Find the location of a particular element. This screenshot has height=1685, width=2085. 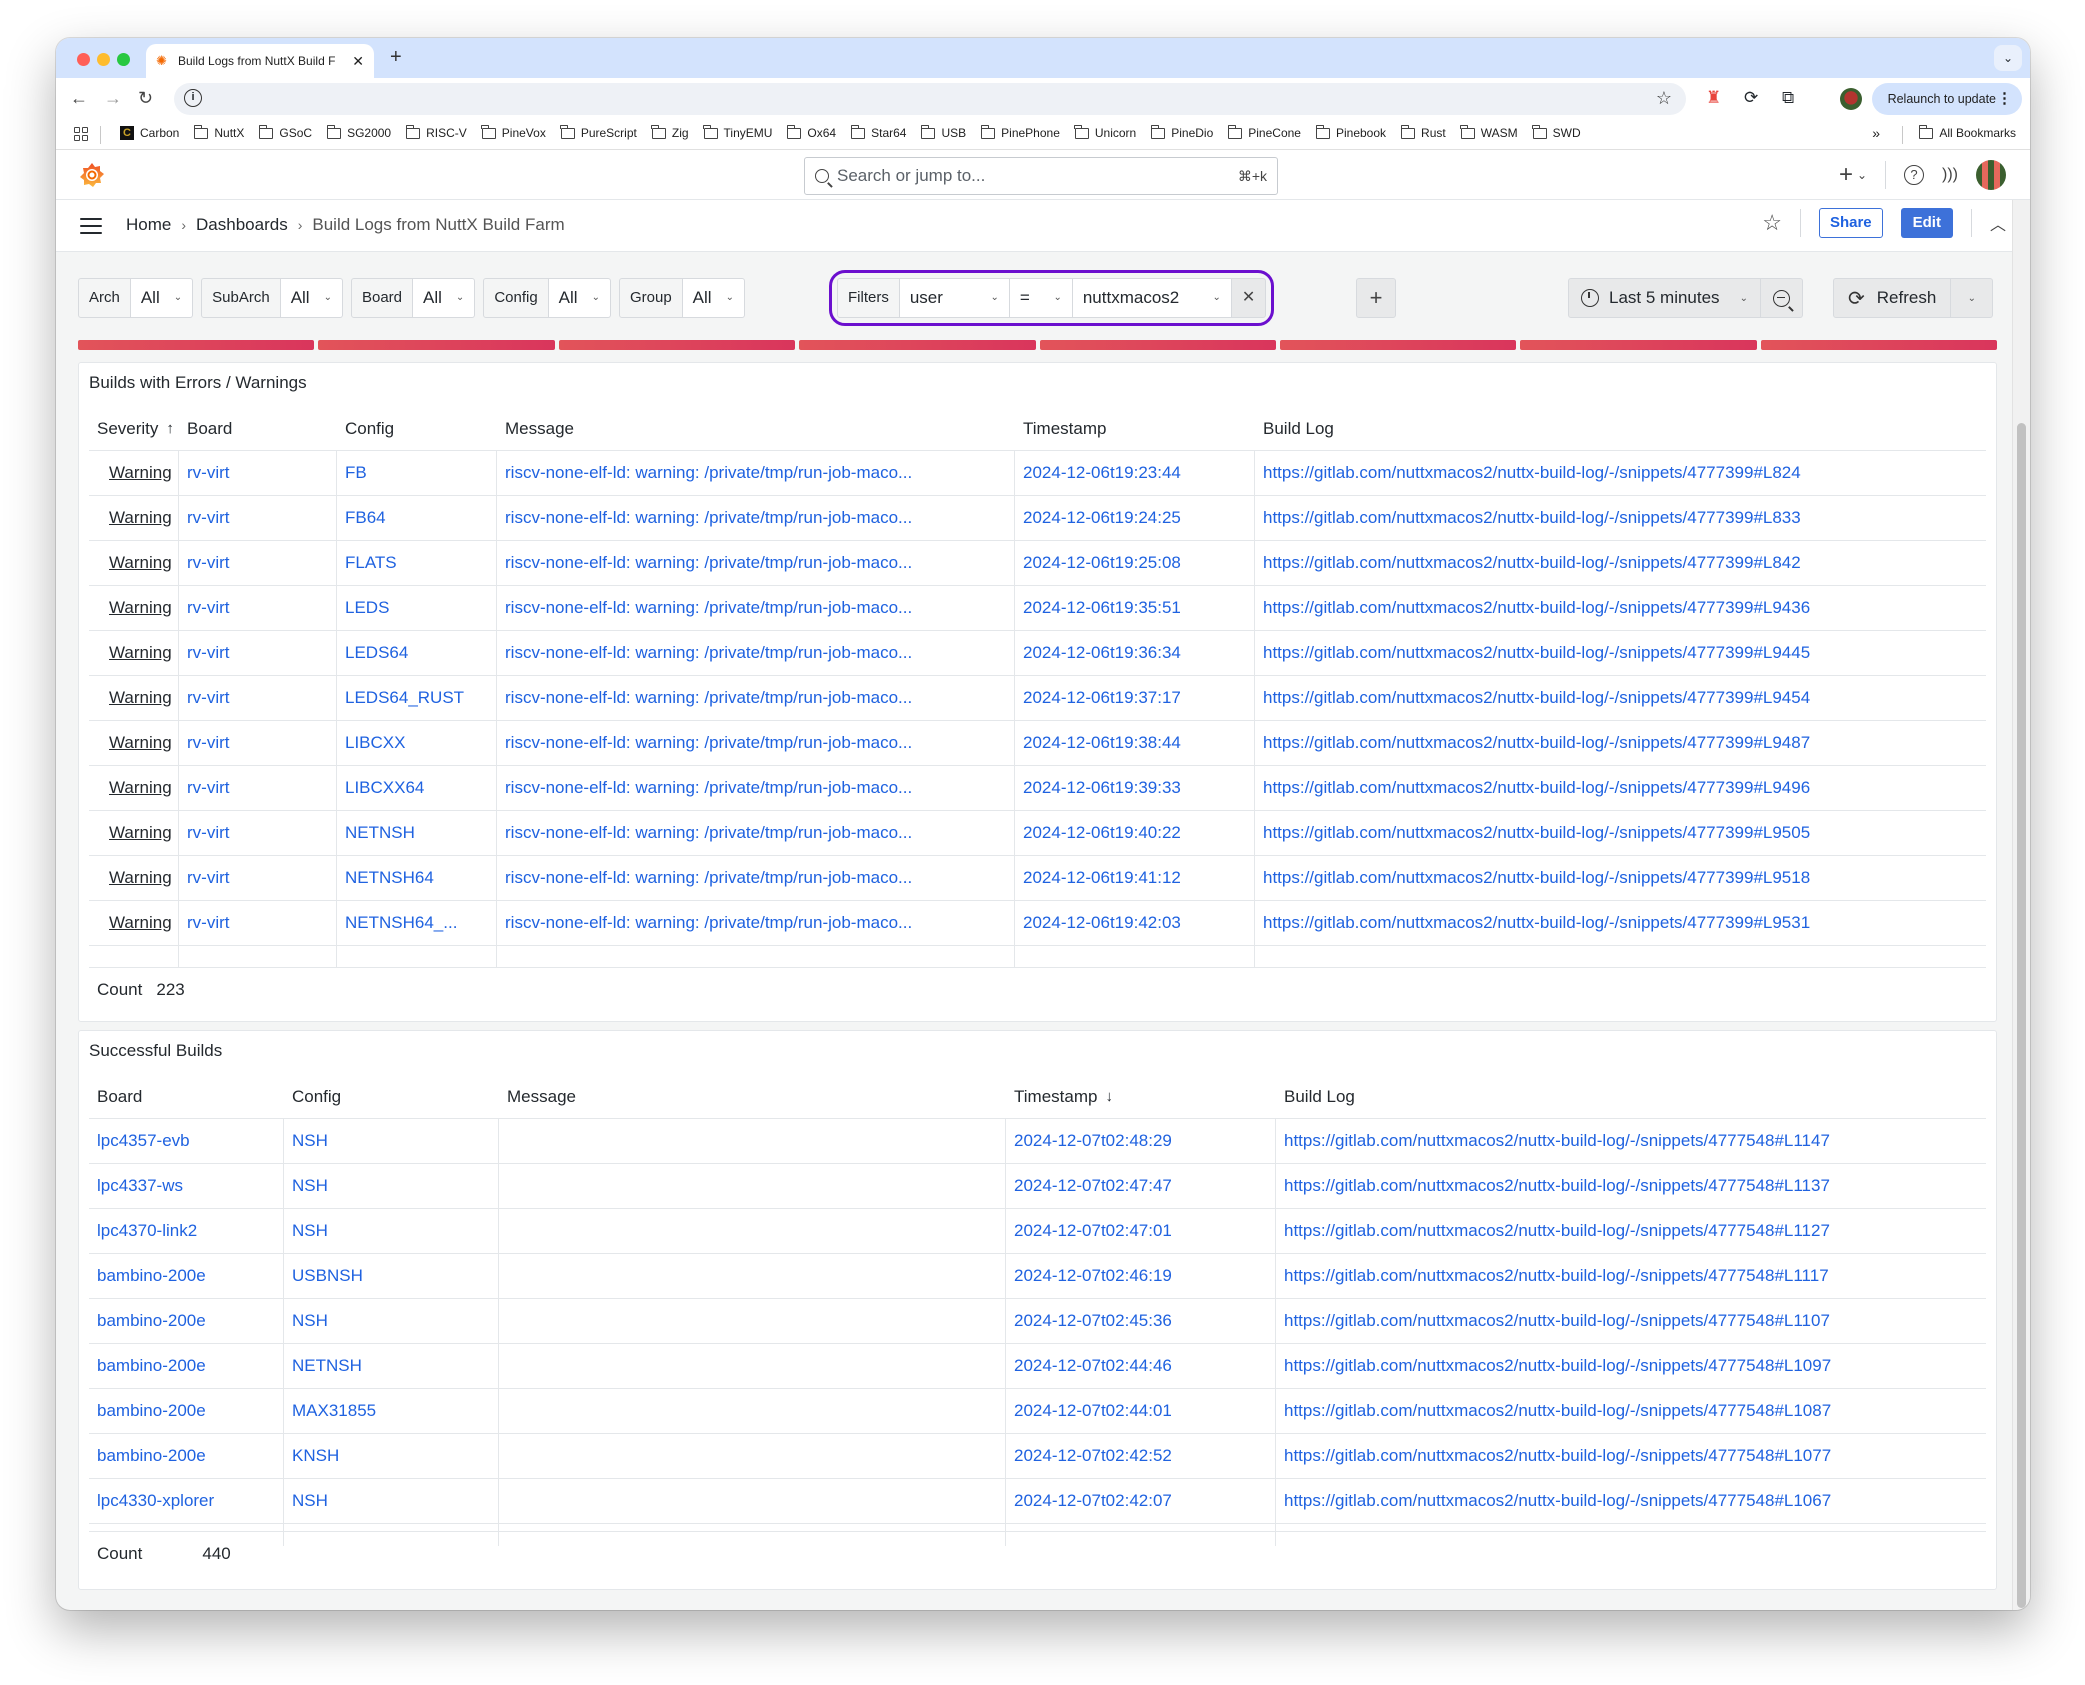

cell-config: LEDS64 is located at coordinates (417, 653).